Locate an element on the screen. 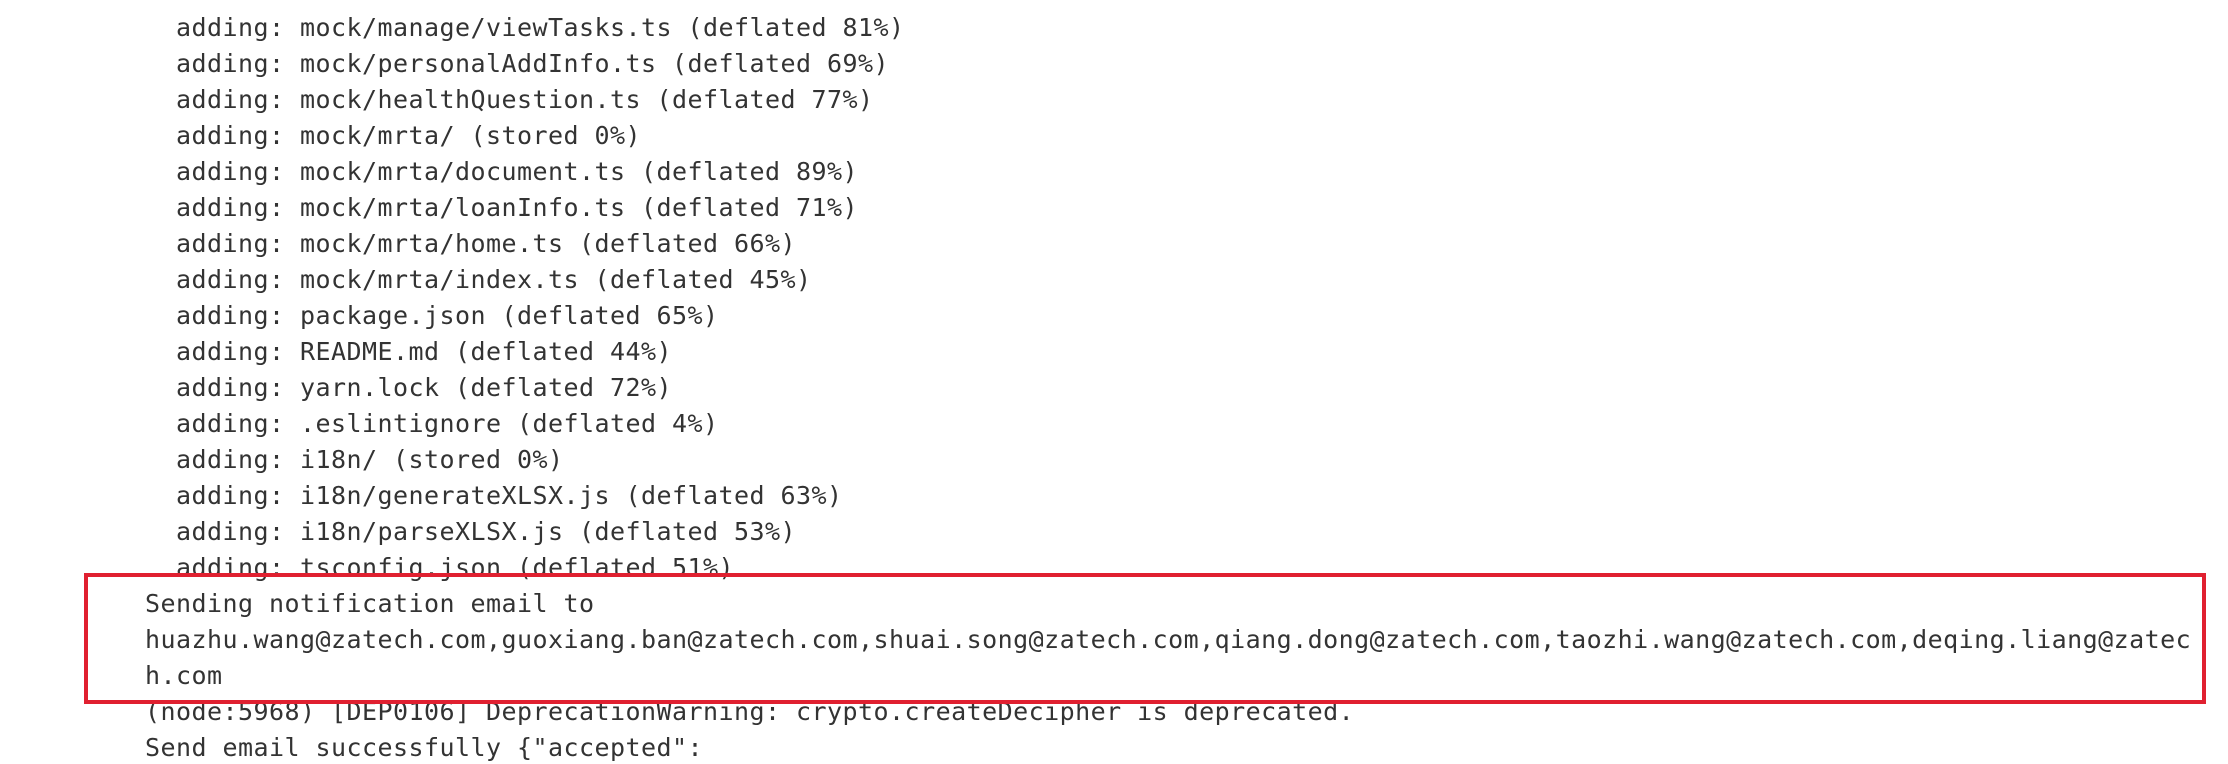 This screenshot has width=2228, height=764. log-line: adding: i18n/parseXLSX.js (deflated 53%) is located at coordinates (486, 531).